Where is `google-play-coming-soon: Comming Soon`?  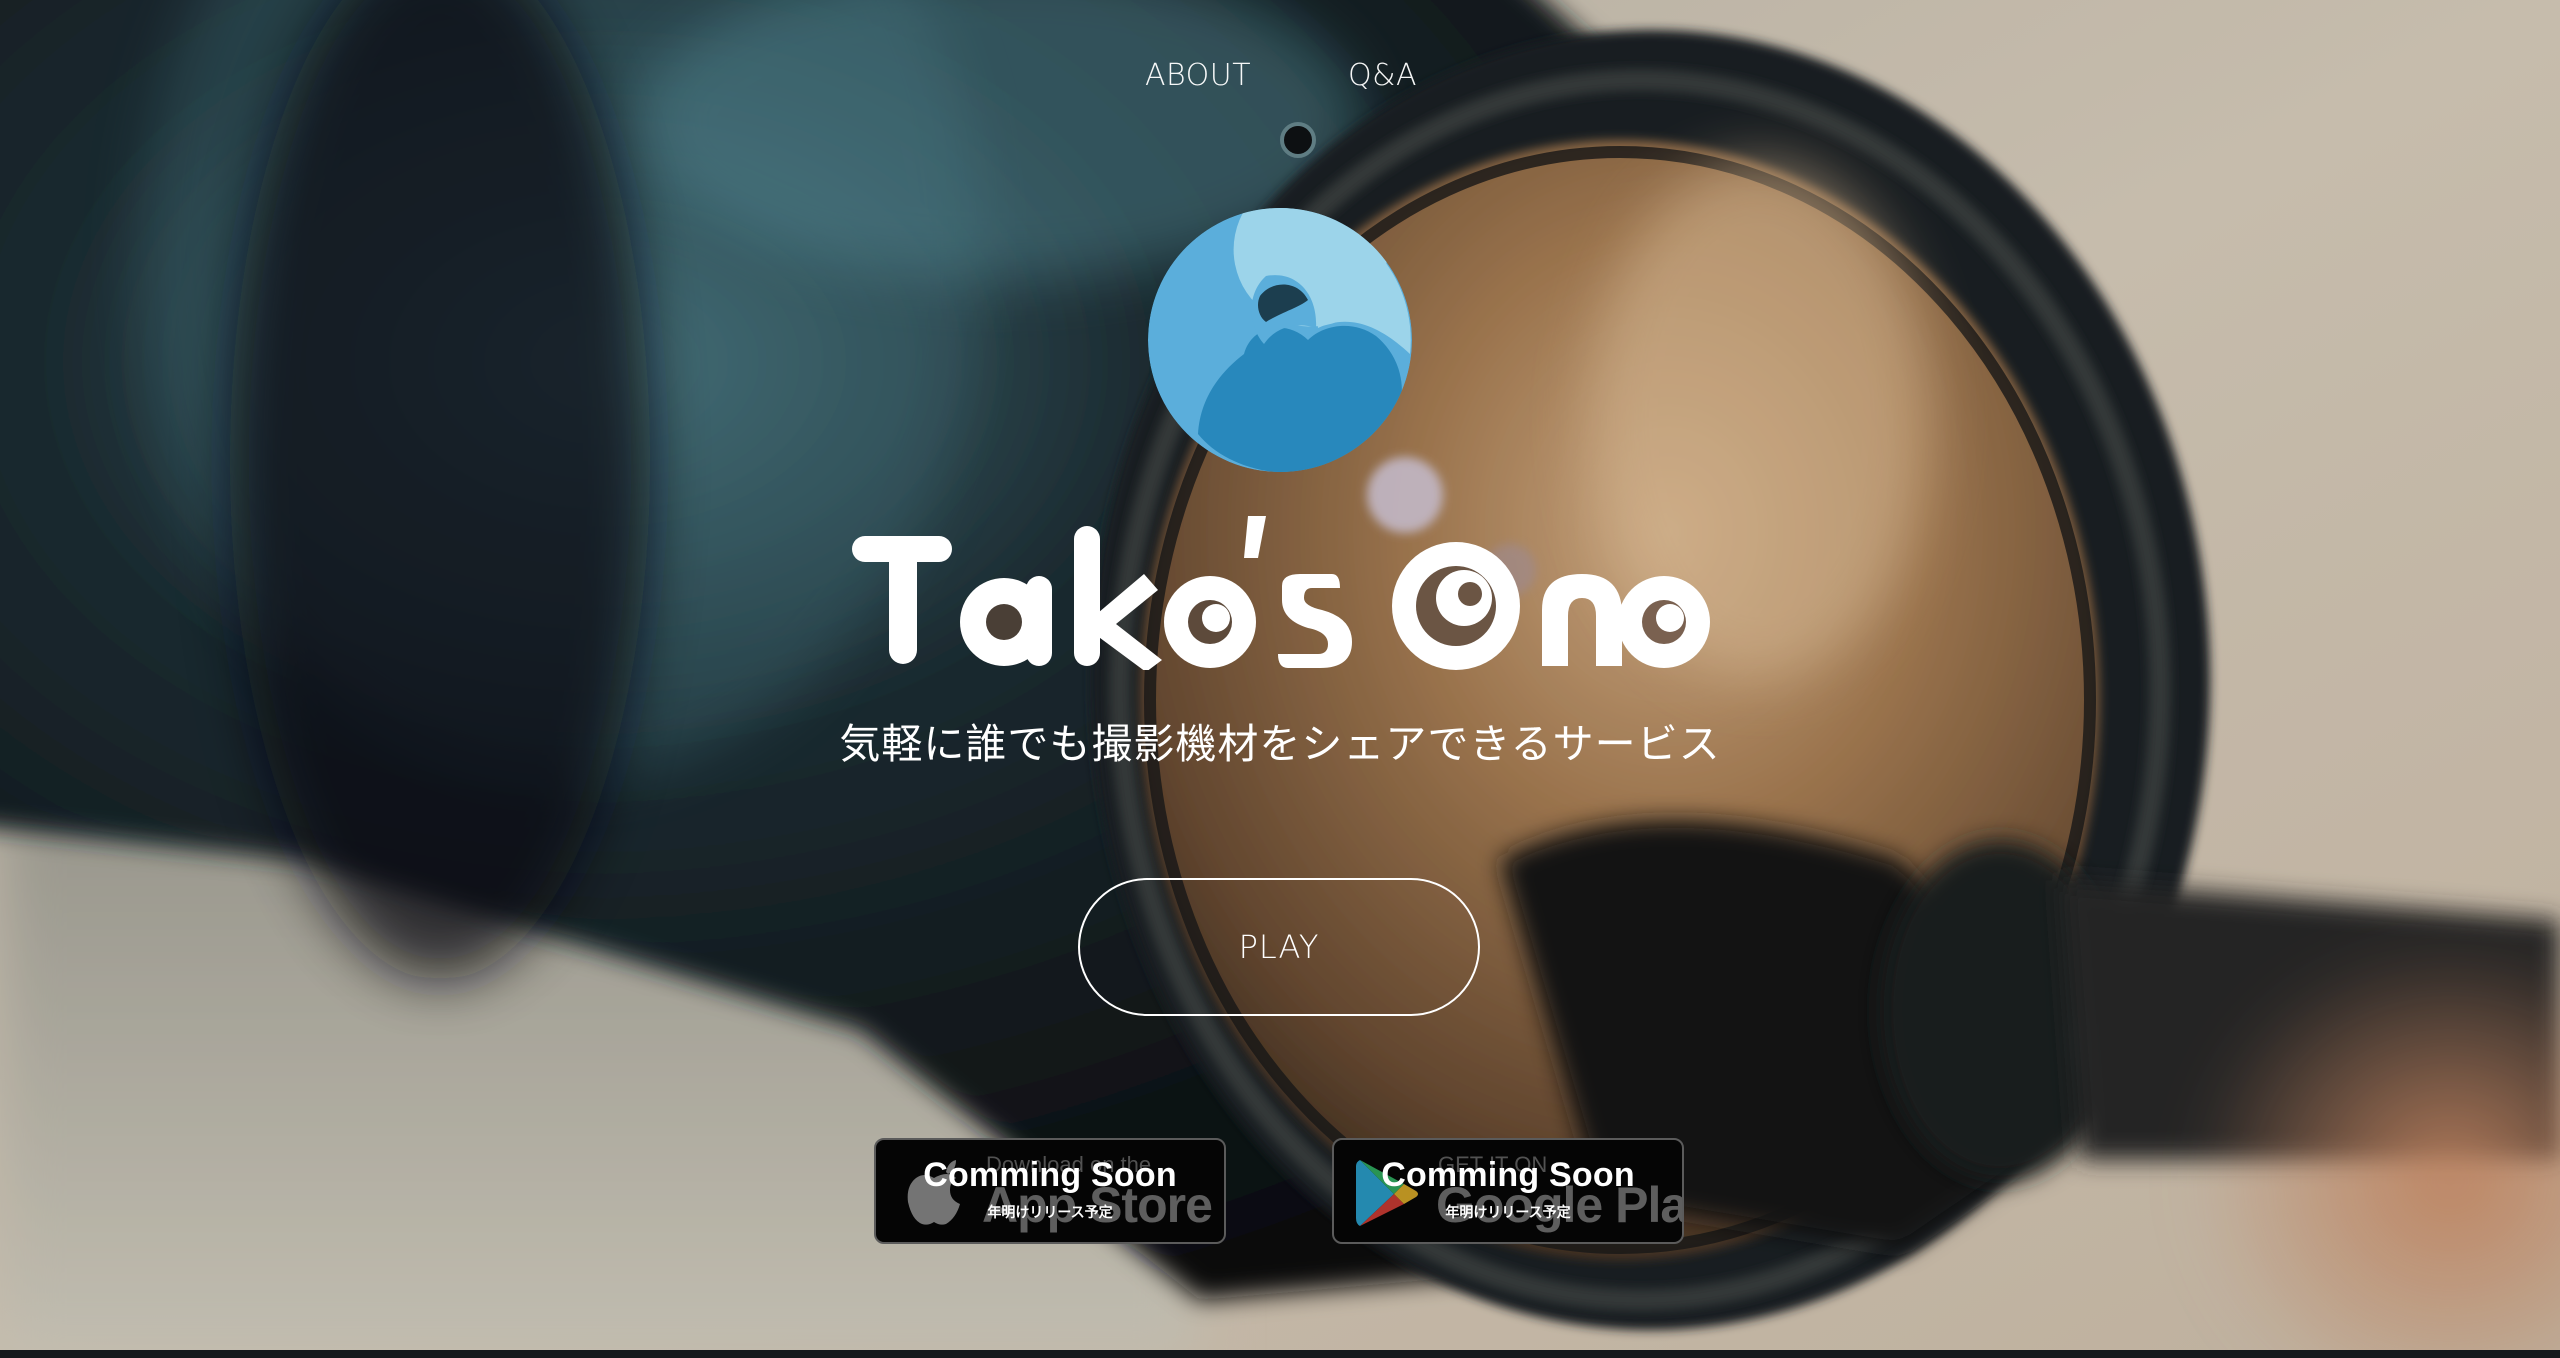
google-play-coming-soon: Comming Soon is located at coordinates (1508, 1175).